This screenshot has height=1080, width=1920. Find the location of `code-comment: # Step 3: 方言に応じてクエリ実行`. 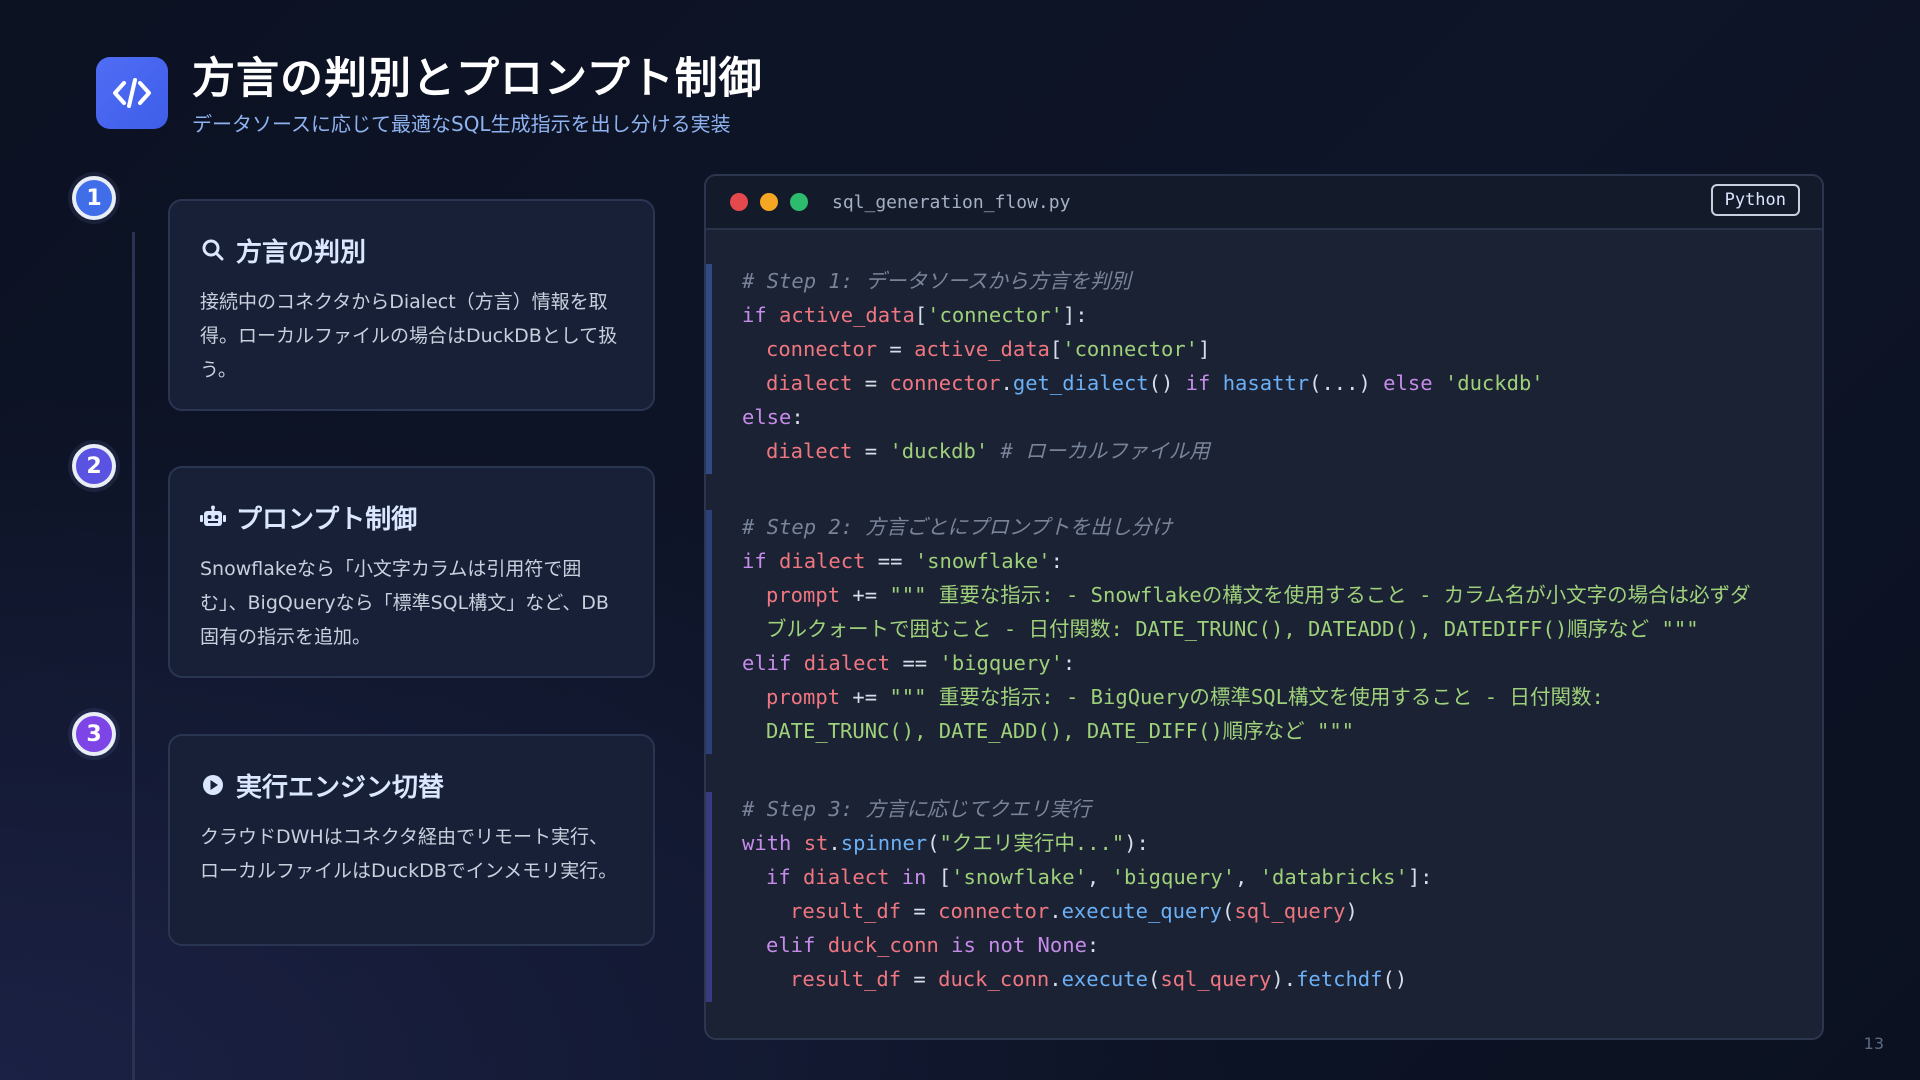

code-comment: # Step 3: 方言に応じてクエリ実行 is located at coordinates (916, 809).